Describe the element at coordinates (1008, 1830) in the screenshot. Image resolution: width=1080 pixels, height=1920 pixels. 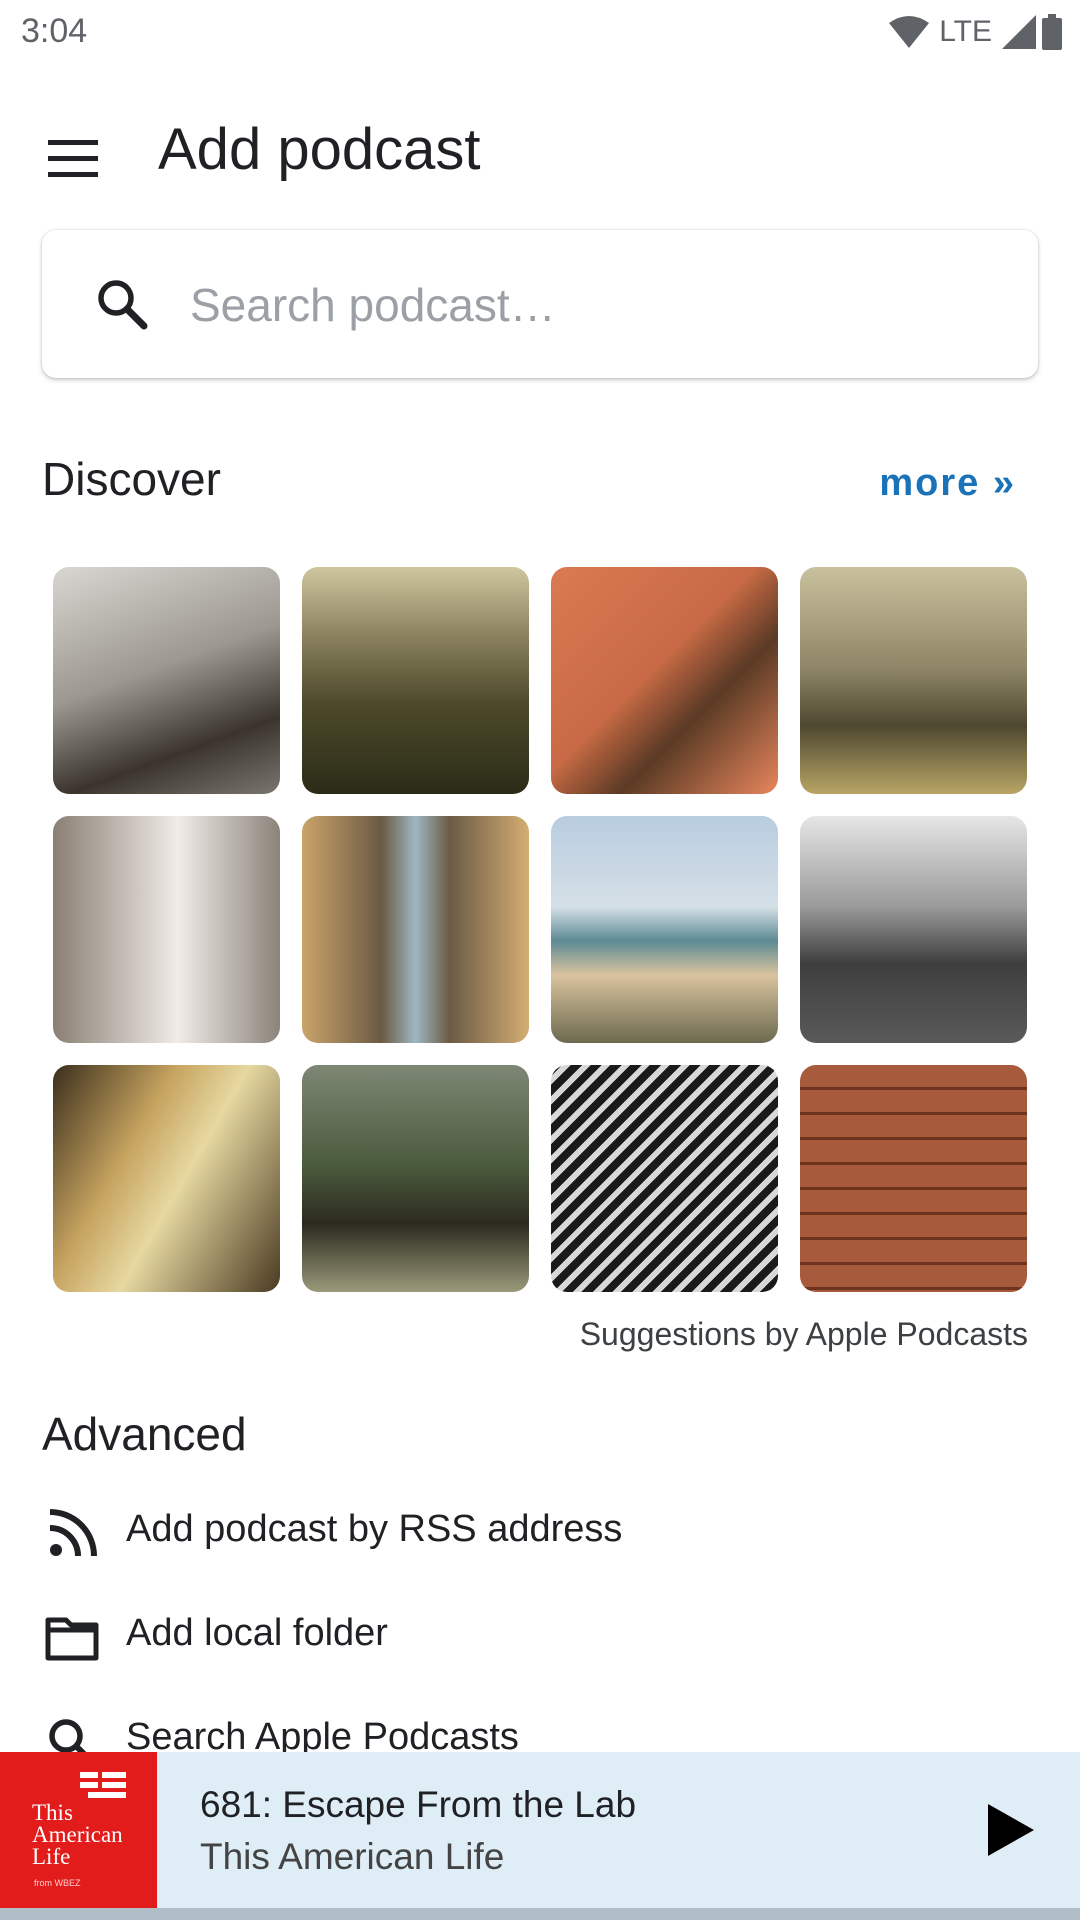
I see `play-icon` at that location.